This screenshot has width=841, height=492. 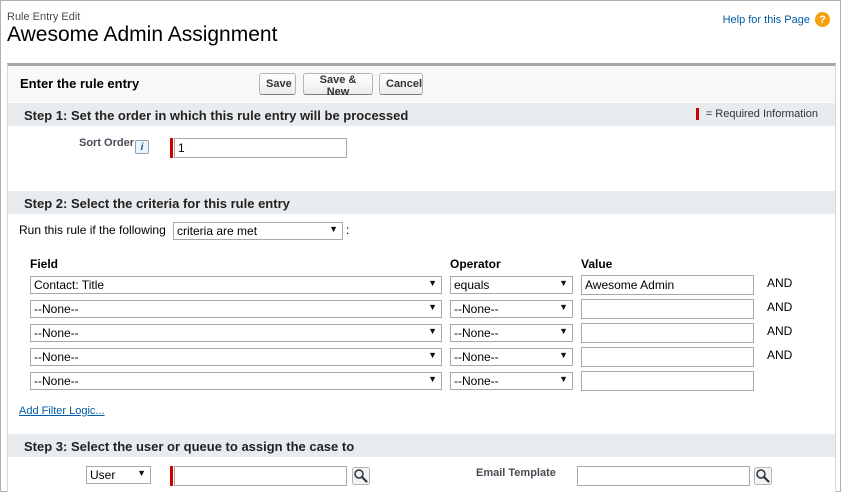 What do you see at coordinates (236, 285) in the screenshot?
I see `field-select: Contact: Title ▼` at bounding box center [236, 285].